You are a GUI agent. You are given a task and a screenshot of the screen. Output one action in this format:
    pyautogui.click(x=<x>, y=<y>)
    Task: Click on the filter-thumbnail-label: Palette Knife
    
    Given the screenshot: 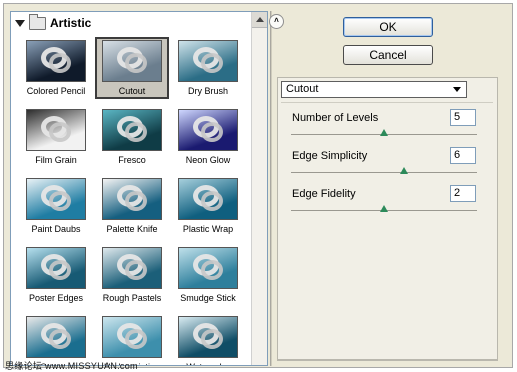 What is the action you would take?
    pyautogui.click(x=132, y=229)
    